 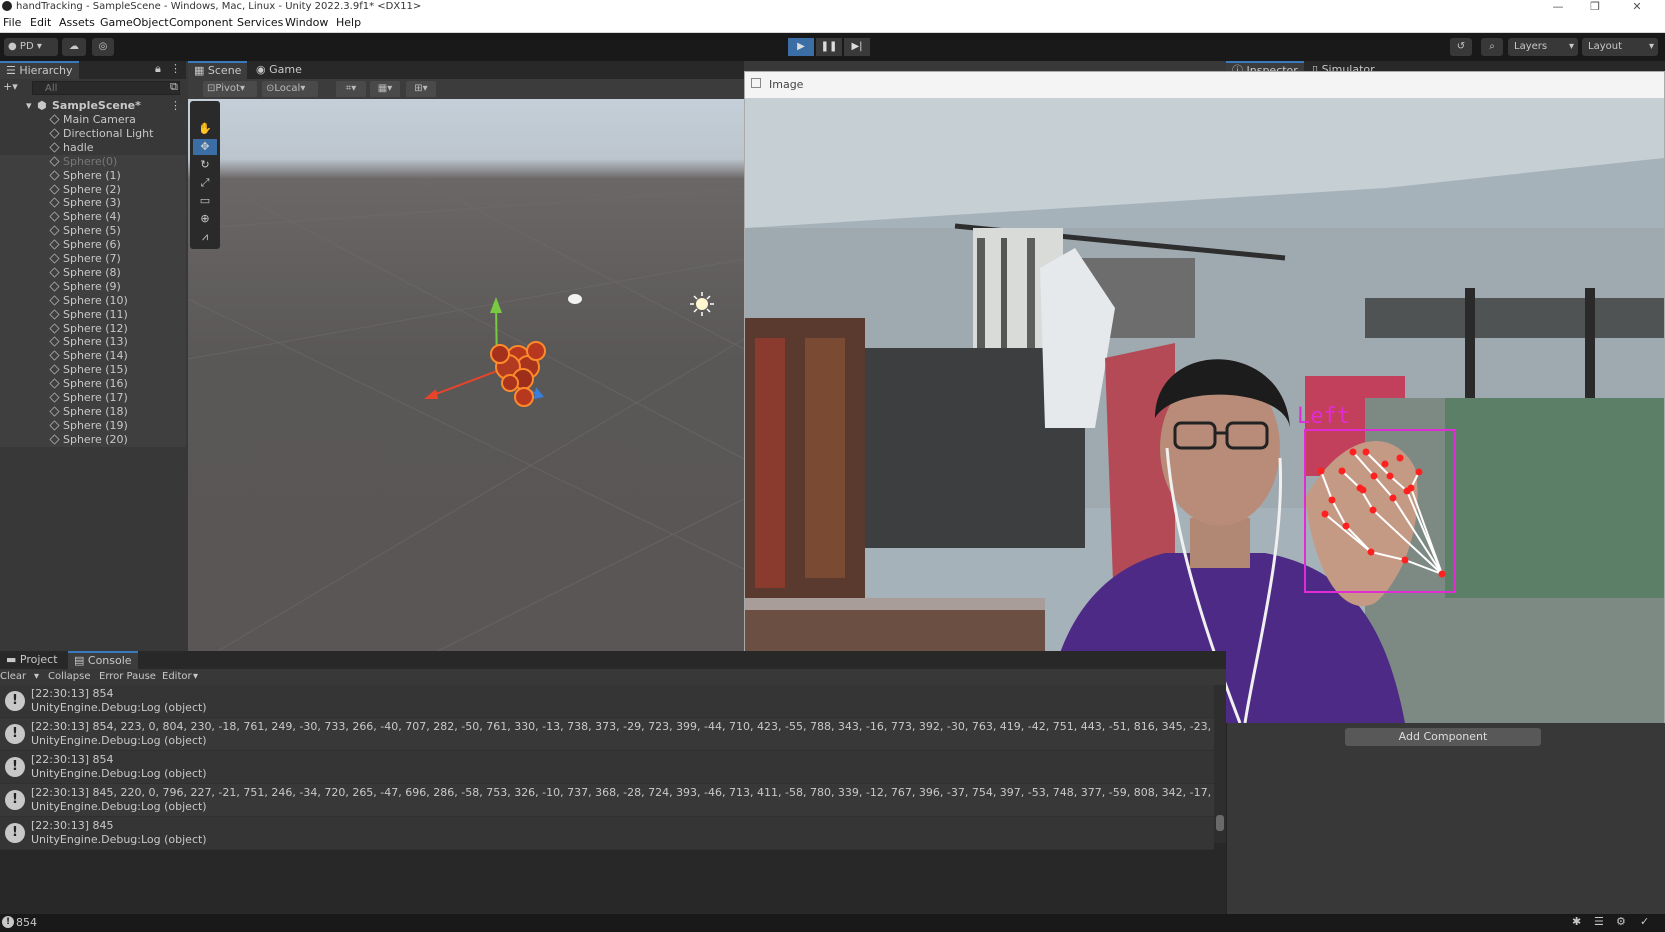 What do you see at coordinates (218, 70) in the screenshot?
I see `tab-scene: ▦ Scene` at bounding box center [218, 70].